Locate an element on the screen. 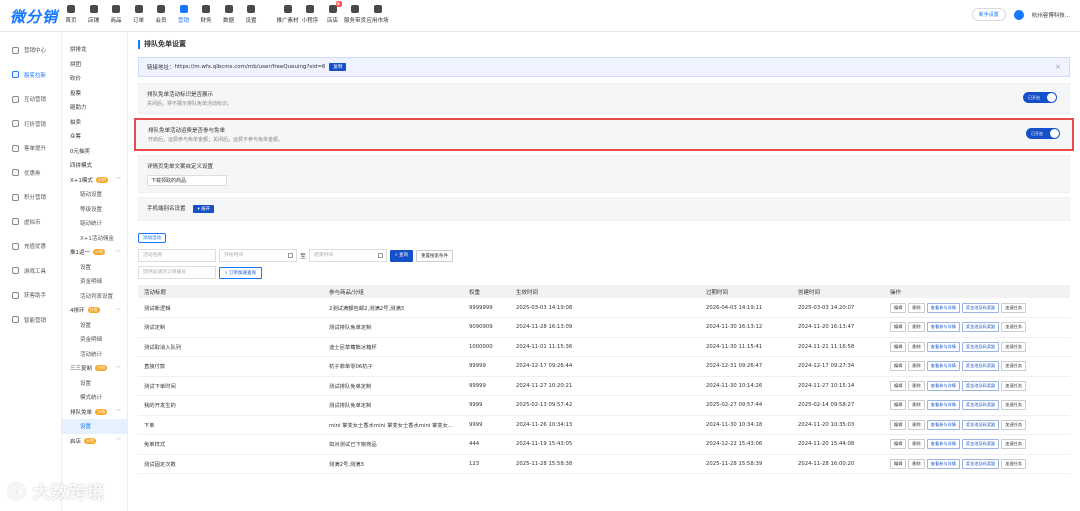 The width and height of the screenshot is (1080, 511). expand-button: ▾ 展开 is located at coordinates (204, 209).